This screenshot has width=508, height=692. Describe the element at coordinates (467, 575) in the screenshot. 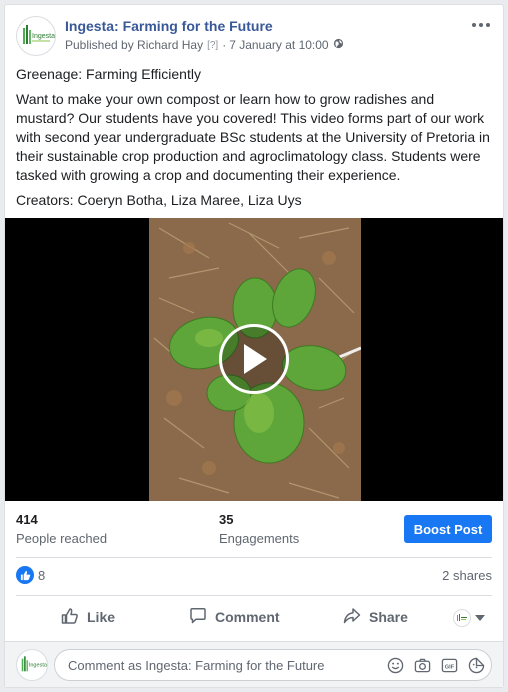

I see `shares-count: 2 shares` at that location.